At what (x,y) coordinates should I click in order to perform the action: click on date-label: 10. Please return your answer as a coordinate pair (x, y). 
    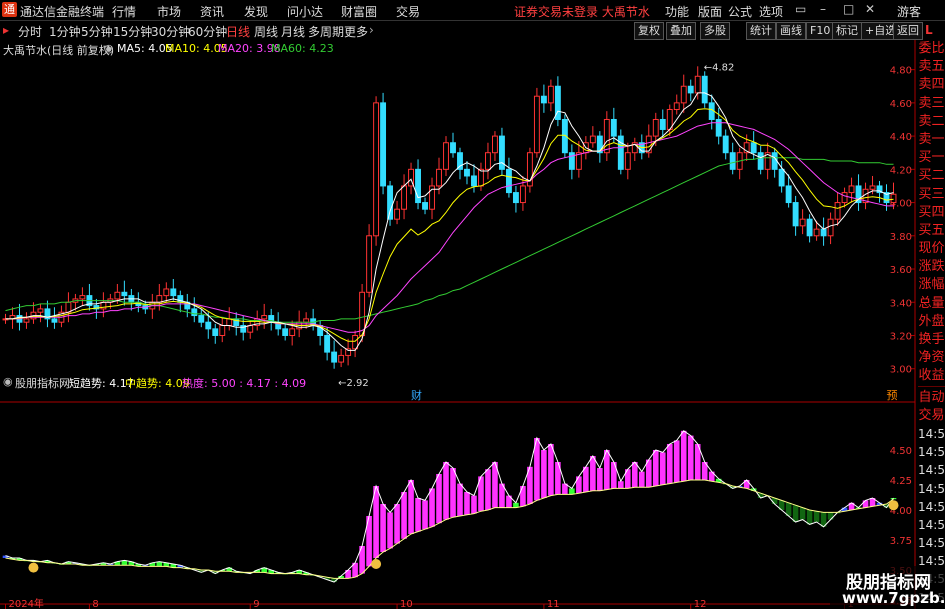
    Looking at the image, I should click on (406, 604).